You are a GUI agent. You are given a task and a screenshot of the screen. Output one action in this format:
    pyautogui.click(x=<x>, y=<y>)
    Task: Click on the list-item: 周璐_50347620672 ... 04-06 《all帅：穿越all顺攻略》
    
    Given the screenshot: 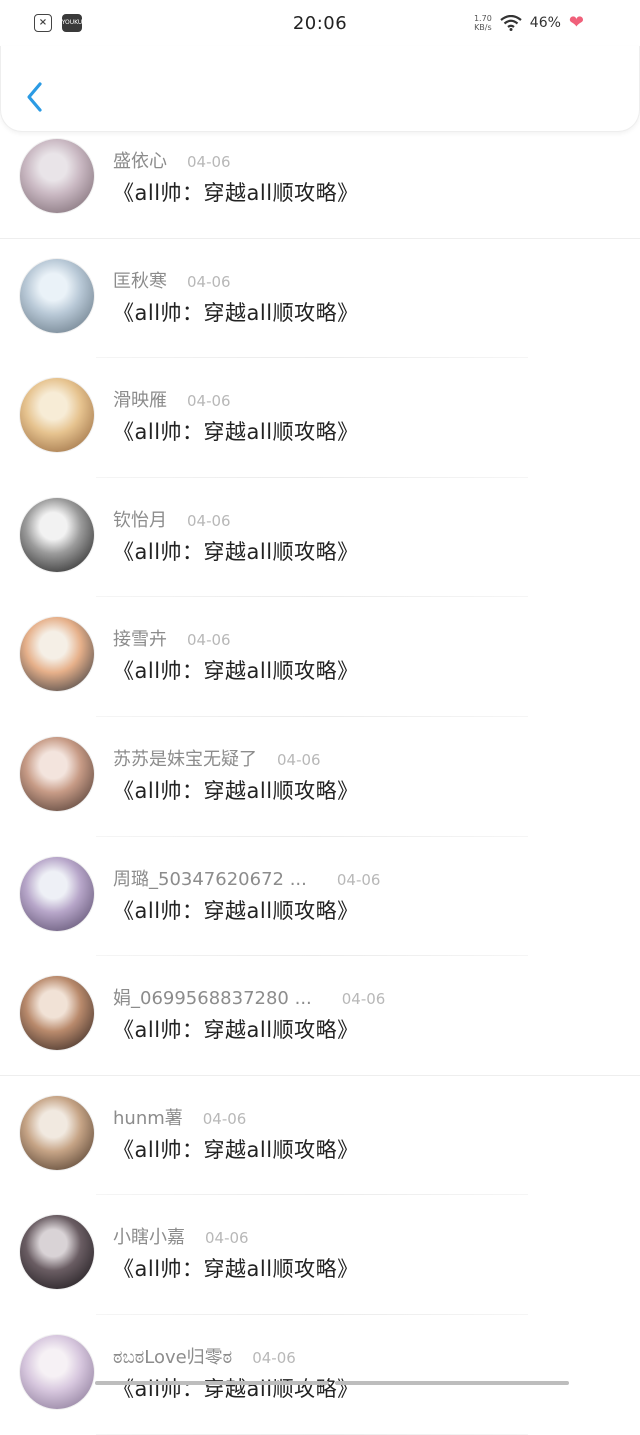 What is the action you would take?
    pyautogui.click(x=320, y=897)
    